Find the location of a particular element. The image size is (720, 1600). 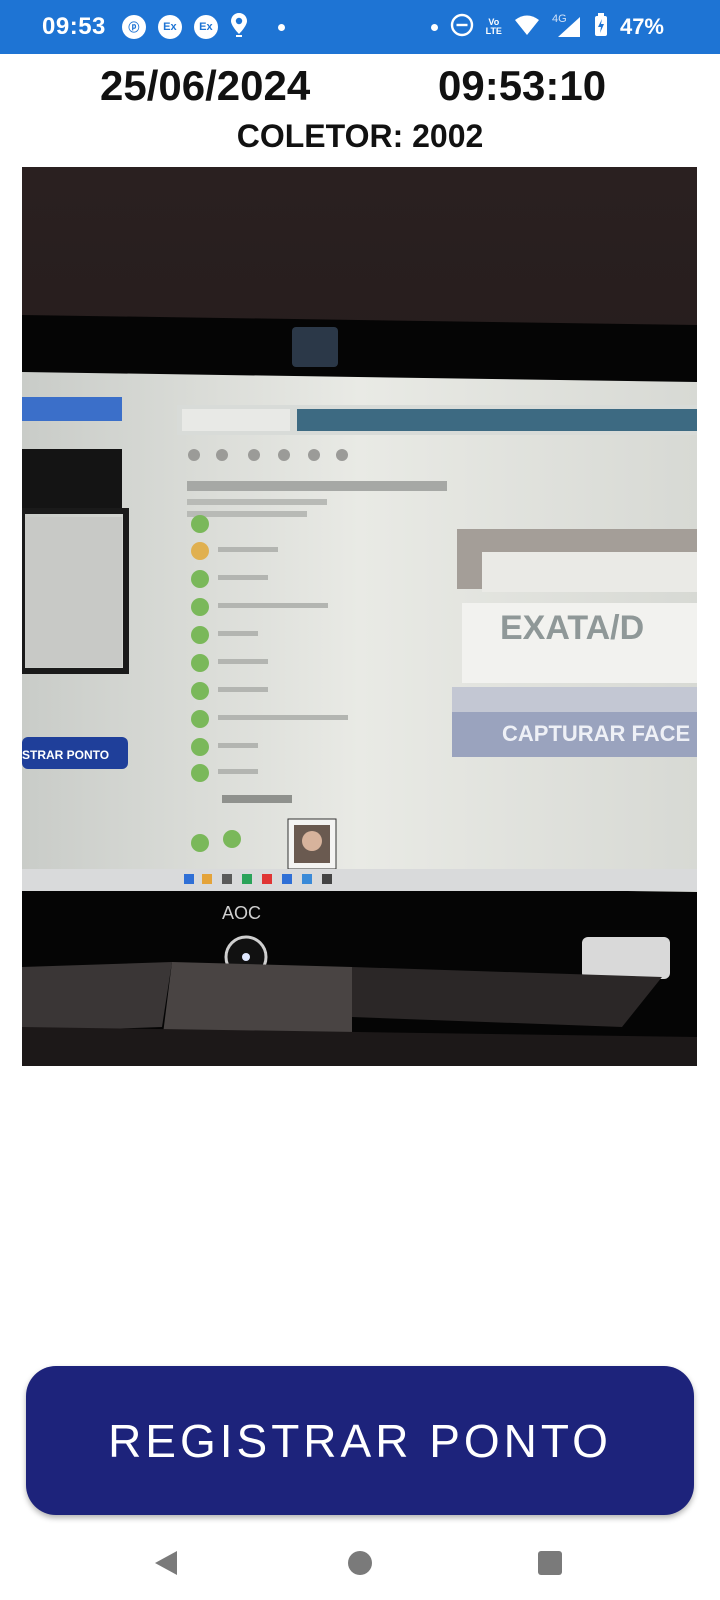

battery-charging-icon is located at coordinates (601, 27).